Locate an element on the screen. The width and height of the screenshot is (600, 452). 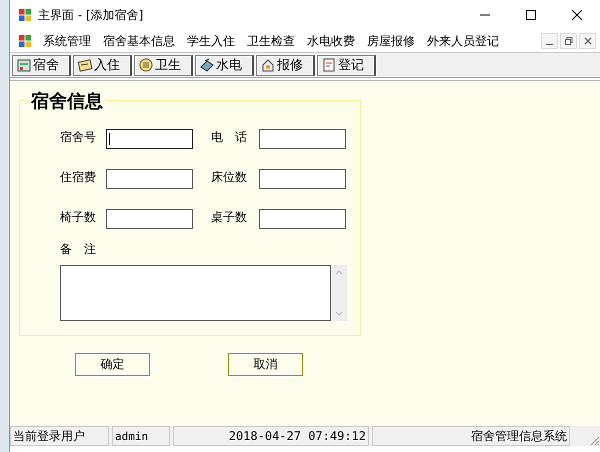
field-label: 住宿费 is located at coordinates (78, 177).